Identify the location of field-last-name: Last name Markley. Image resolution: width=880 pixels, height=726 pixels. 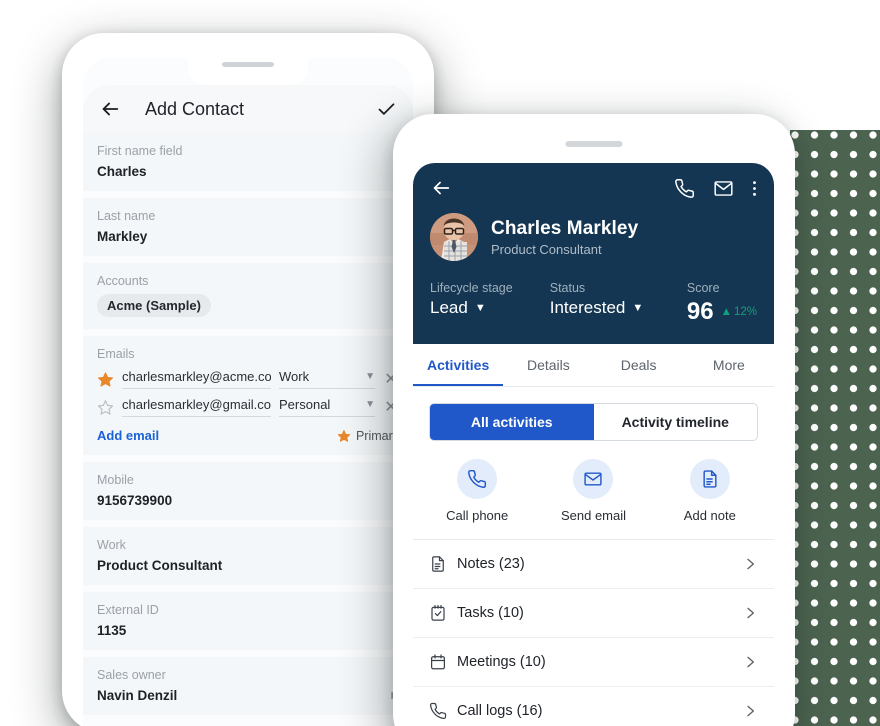
(248, 227).